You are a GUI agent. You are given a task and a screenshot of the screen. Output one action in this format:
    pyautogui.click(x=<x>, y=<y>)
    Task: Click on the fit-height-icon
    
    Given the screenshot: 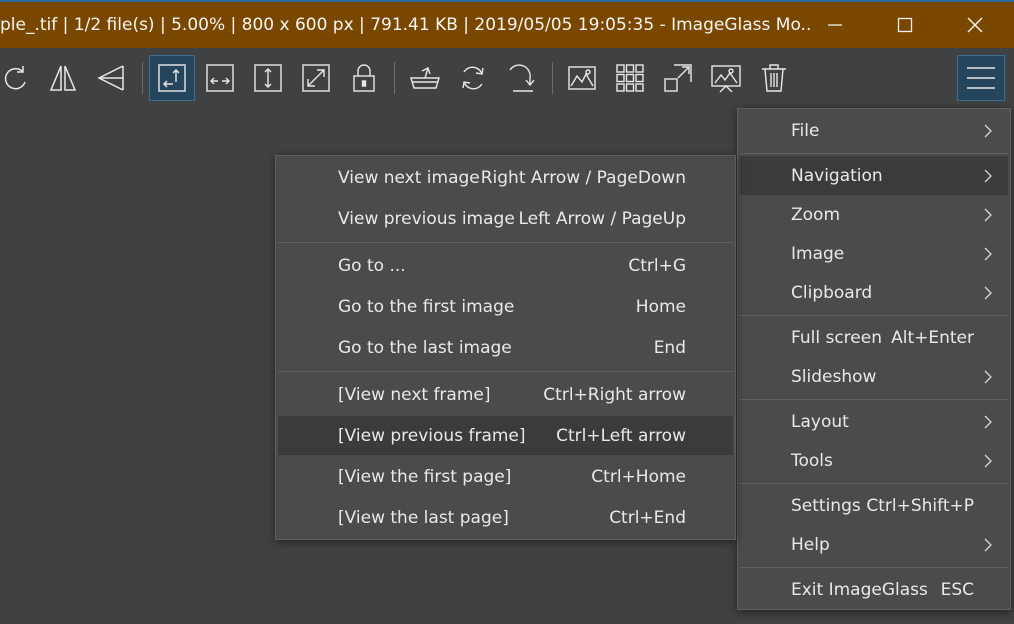 What is the action you would take?
    pyautogui.click(x=268, y=78)
    